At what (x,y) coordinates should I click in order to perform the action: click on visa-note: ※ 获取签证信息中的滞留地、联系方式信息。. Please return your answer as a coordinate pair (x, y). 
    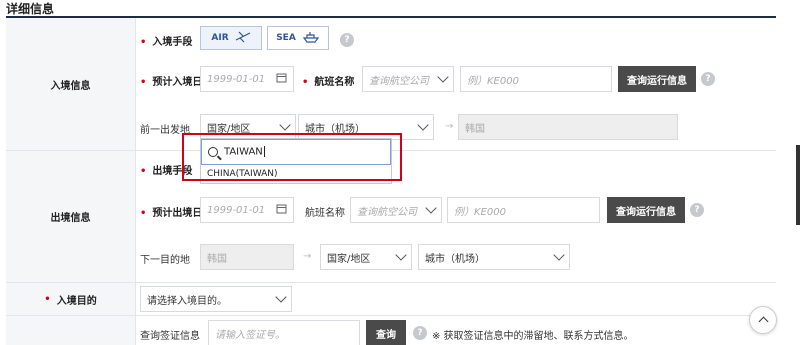
    Looking at the image, I should click on (533, 336).